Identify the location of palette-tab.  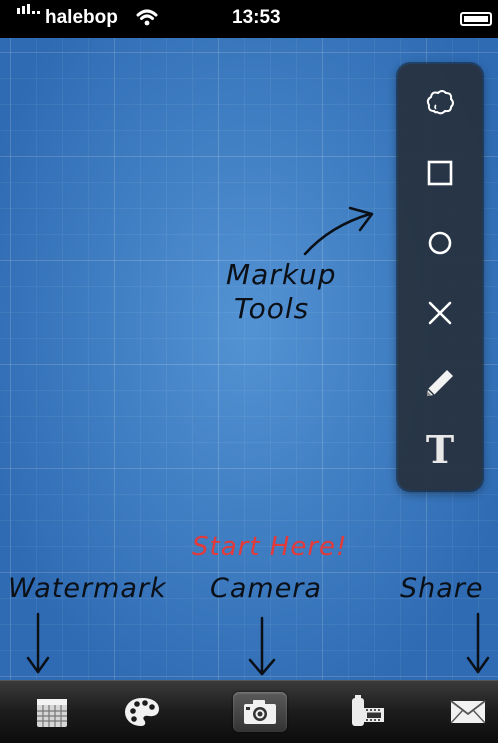
(142, 712).